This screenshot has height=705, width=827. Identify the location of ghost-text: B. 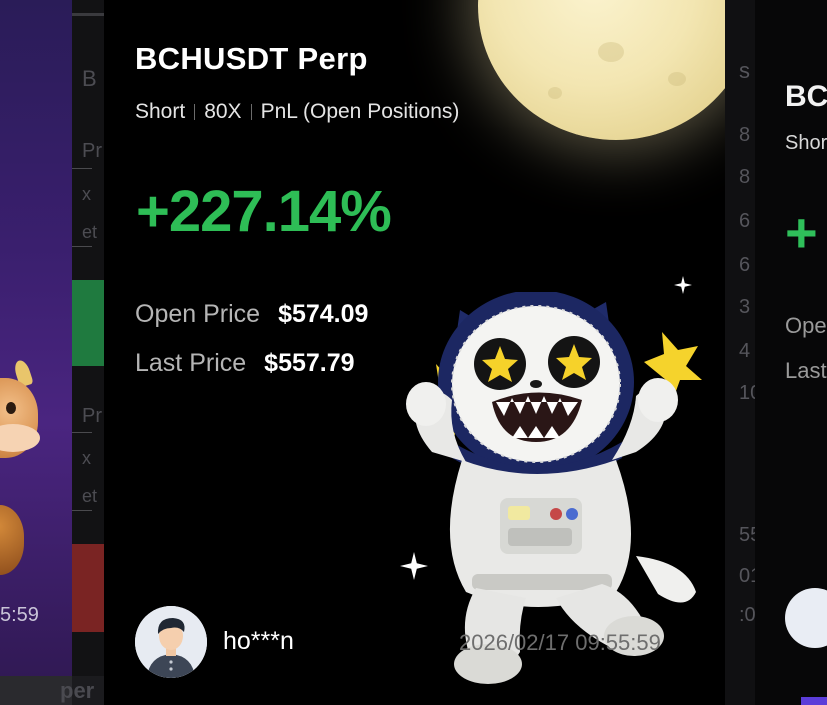
(89, 78).